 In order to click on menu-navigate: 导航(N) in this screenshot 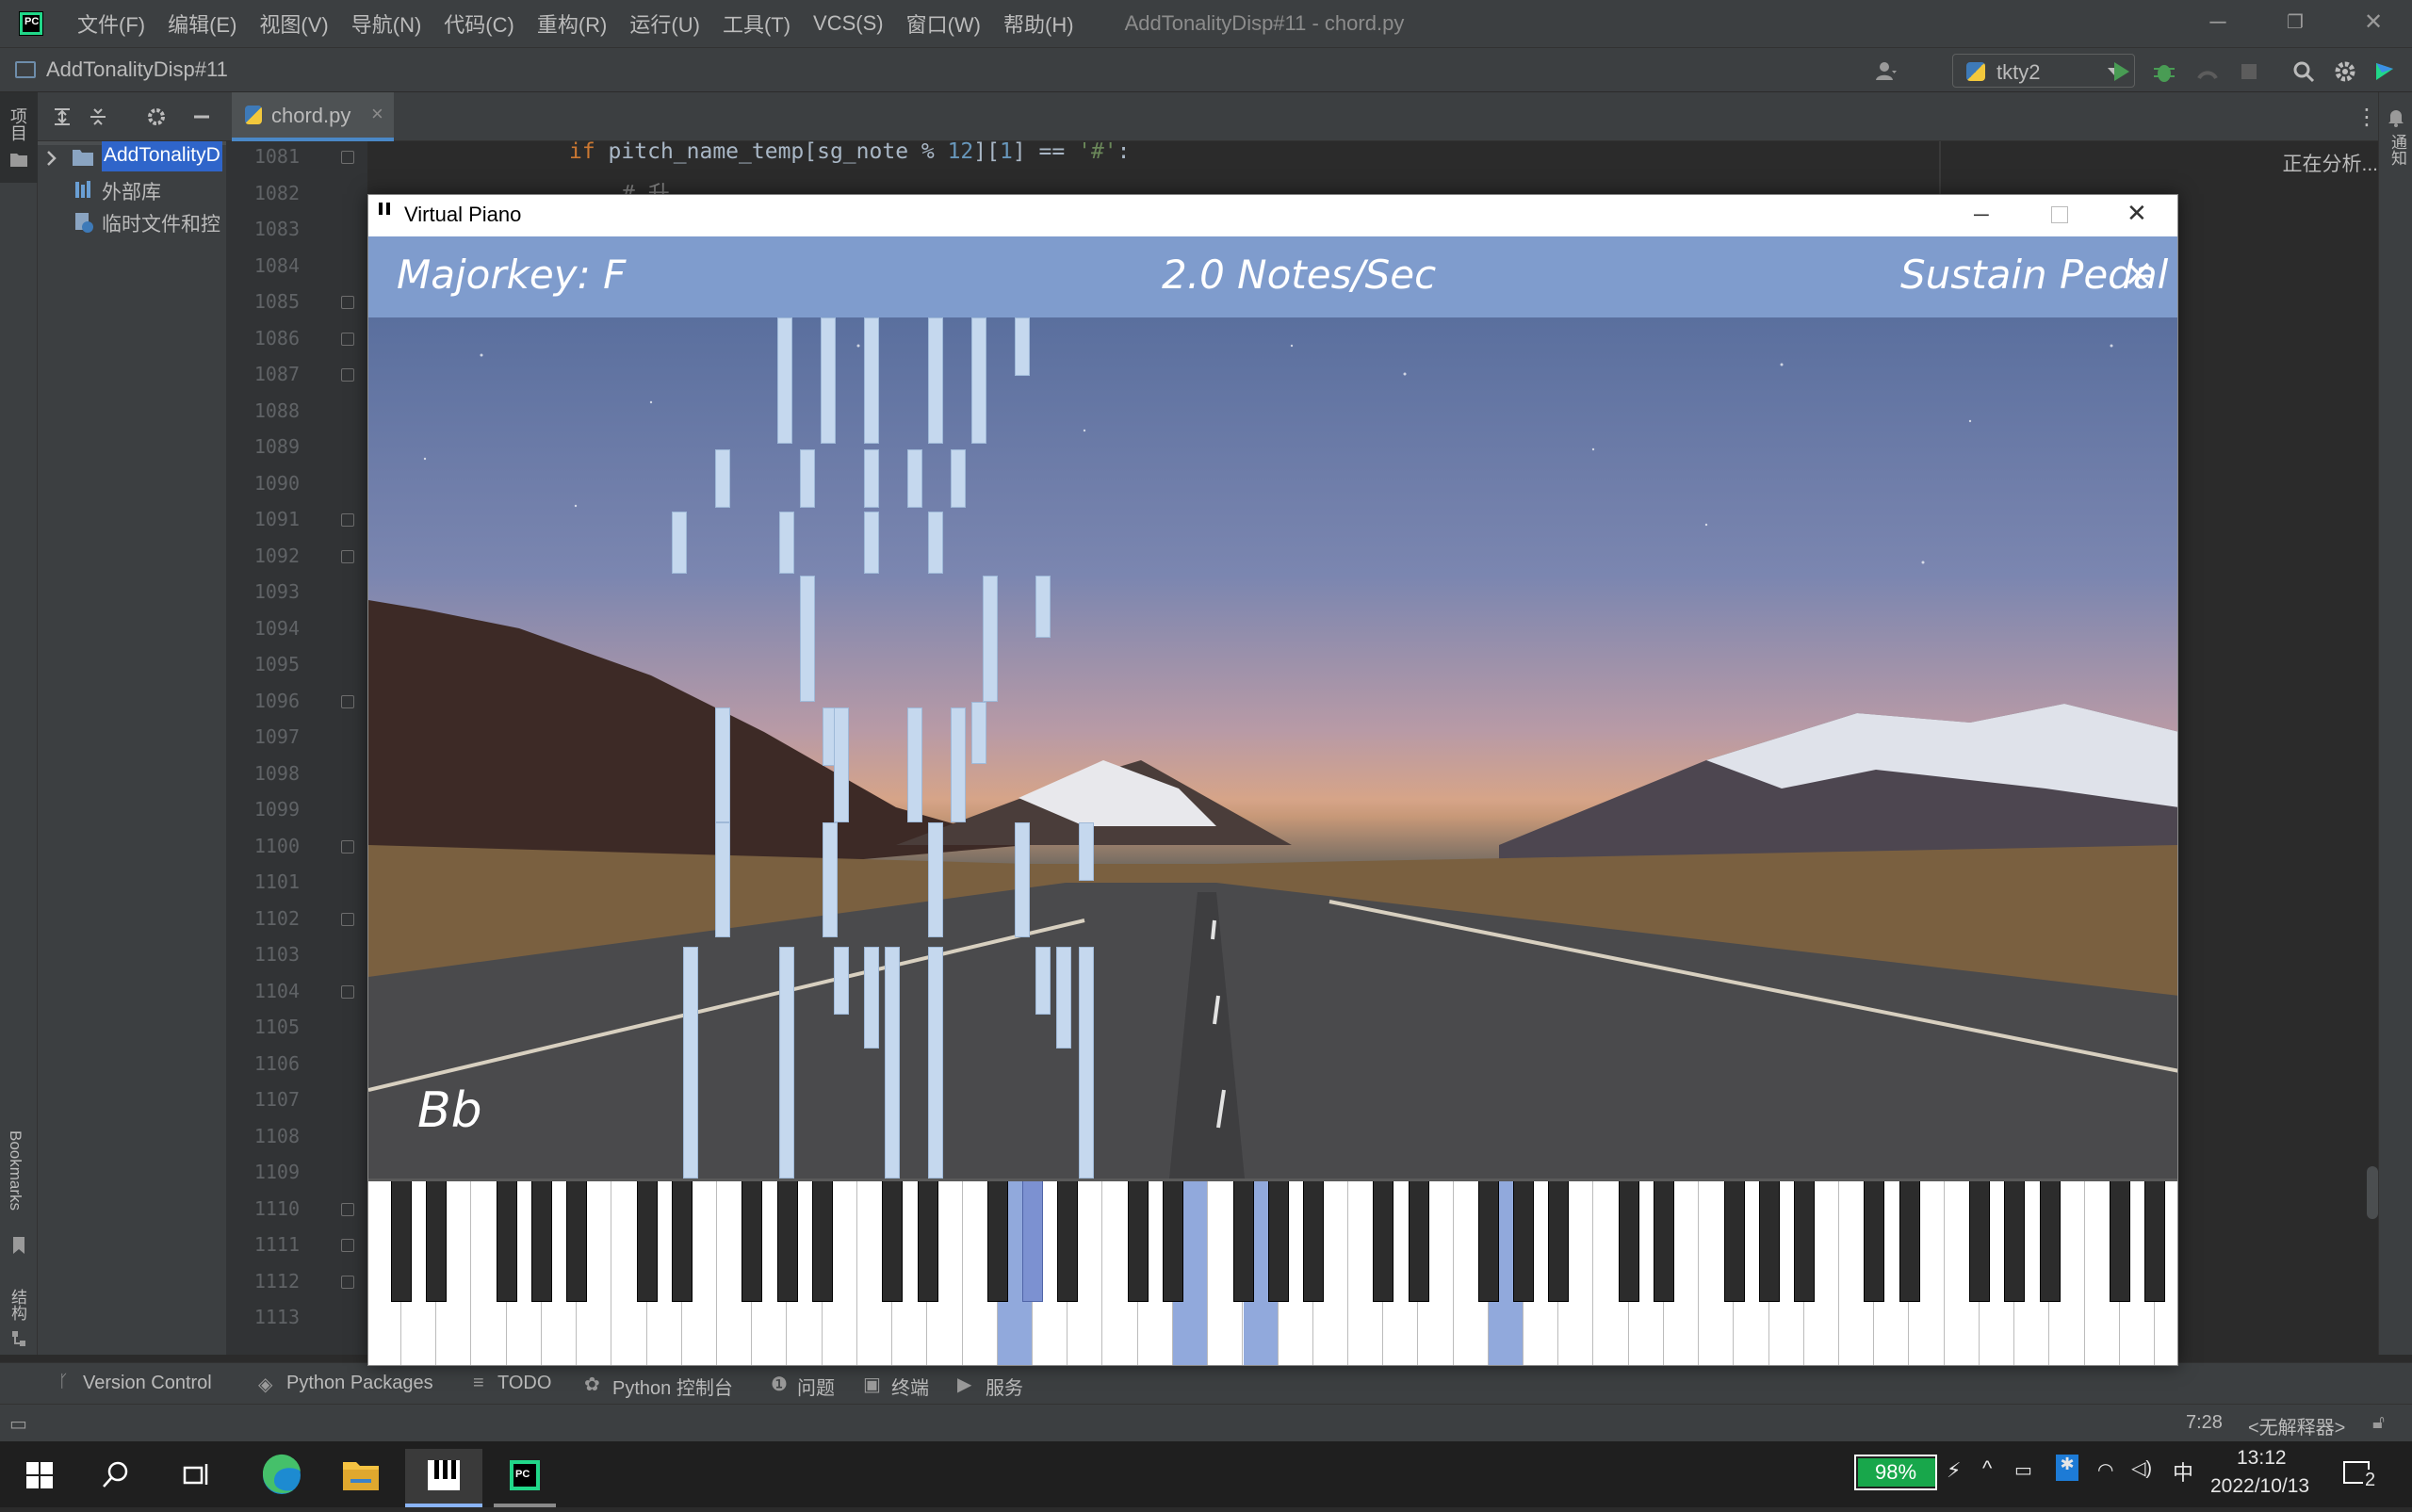, I will do `click(386, 23)`.